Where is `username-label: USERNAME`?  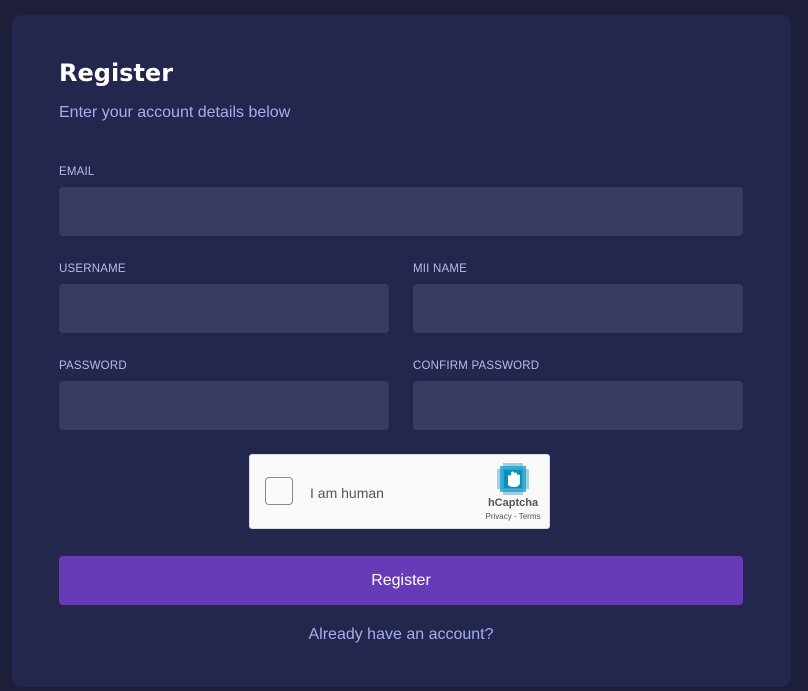
username-label: USERNAME is located at coordinates (92, 269).